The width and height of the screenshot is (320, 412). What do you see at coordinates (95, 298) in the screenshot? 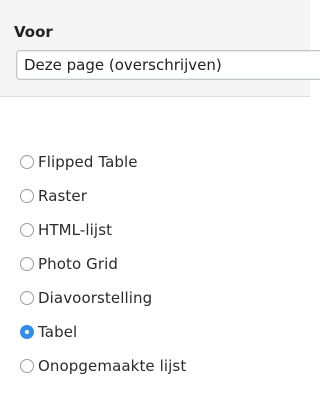
I see `option-label: Diavoorstelling` at bounding box center [95, 298].